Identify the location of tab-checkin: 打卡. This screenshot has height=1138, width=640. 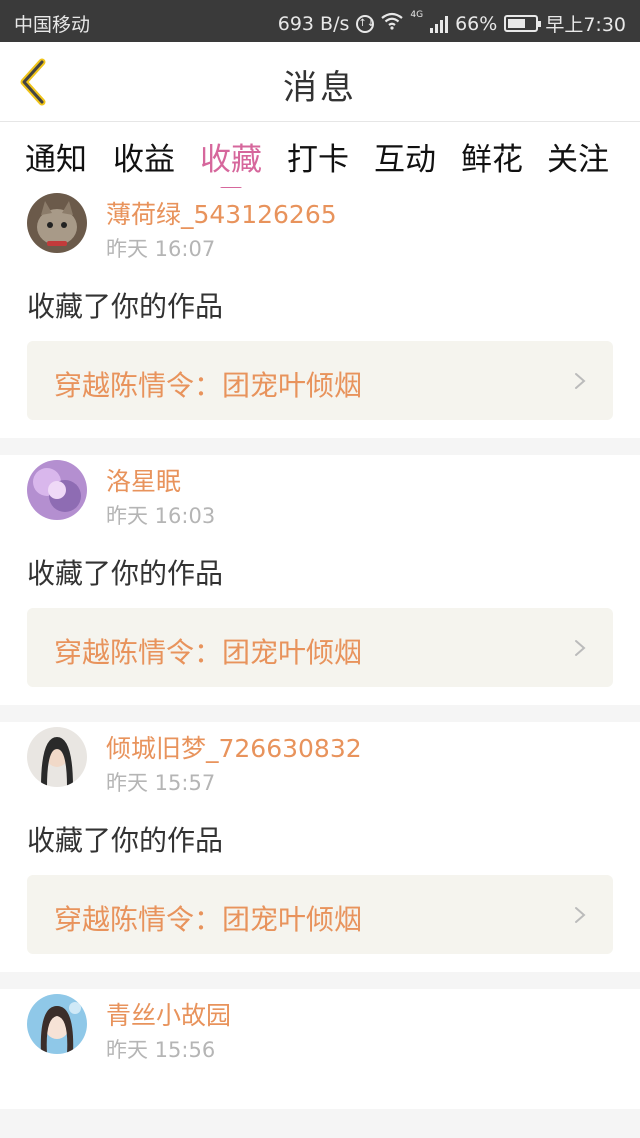
(318, 156).